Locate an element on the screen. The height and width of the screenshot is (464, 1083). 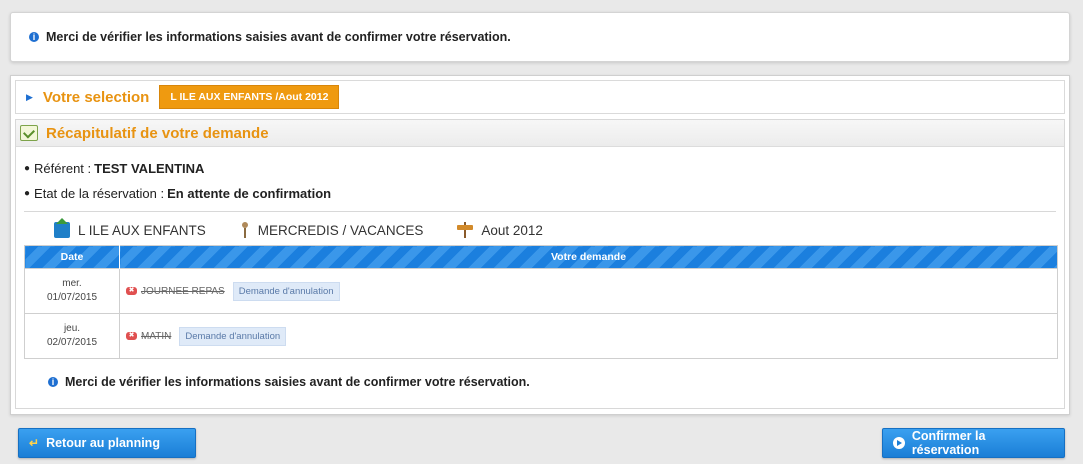
play-circle-icon is located at coordinates (899, 443).